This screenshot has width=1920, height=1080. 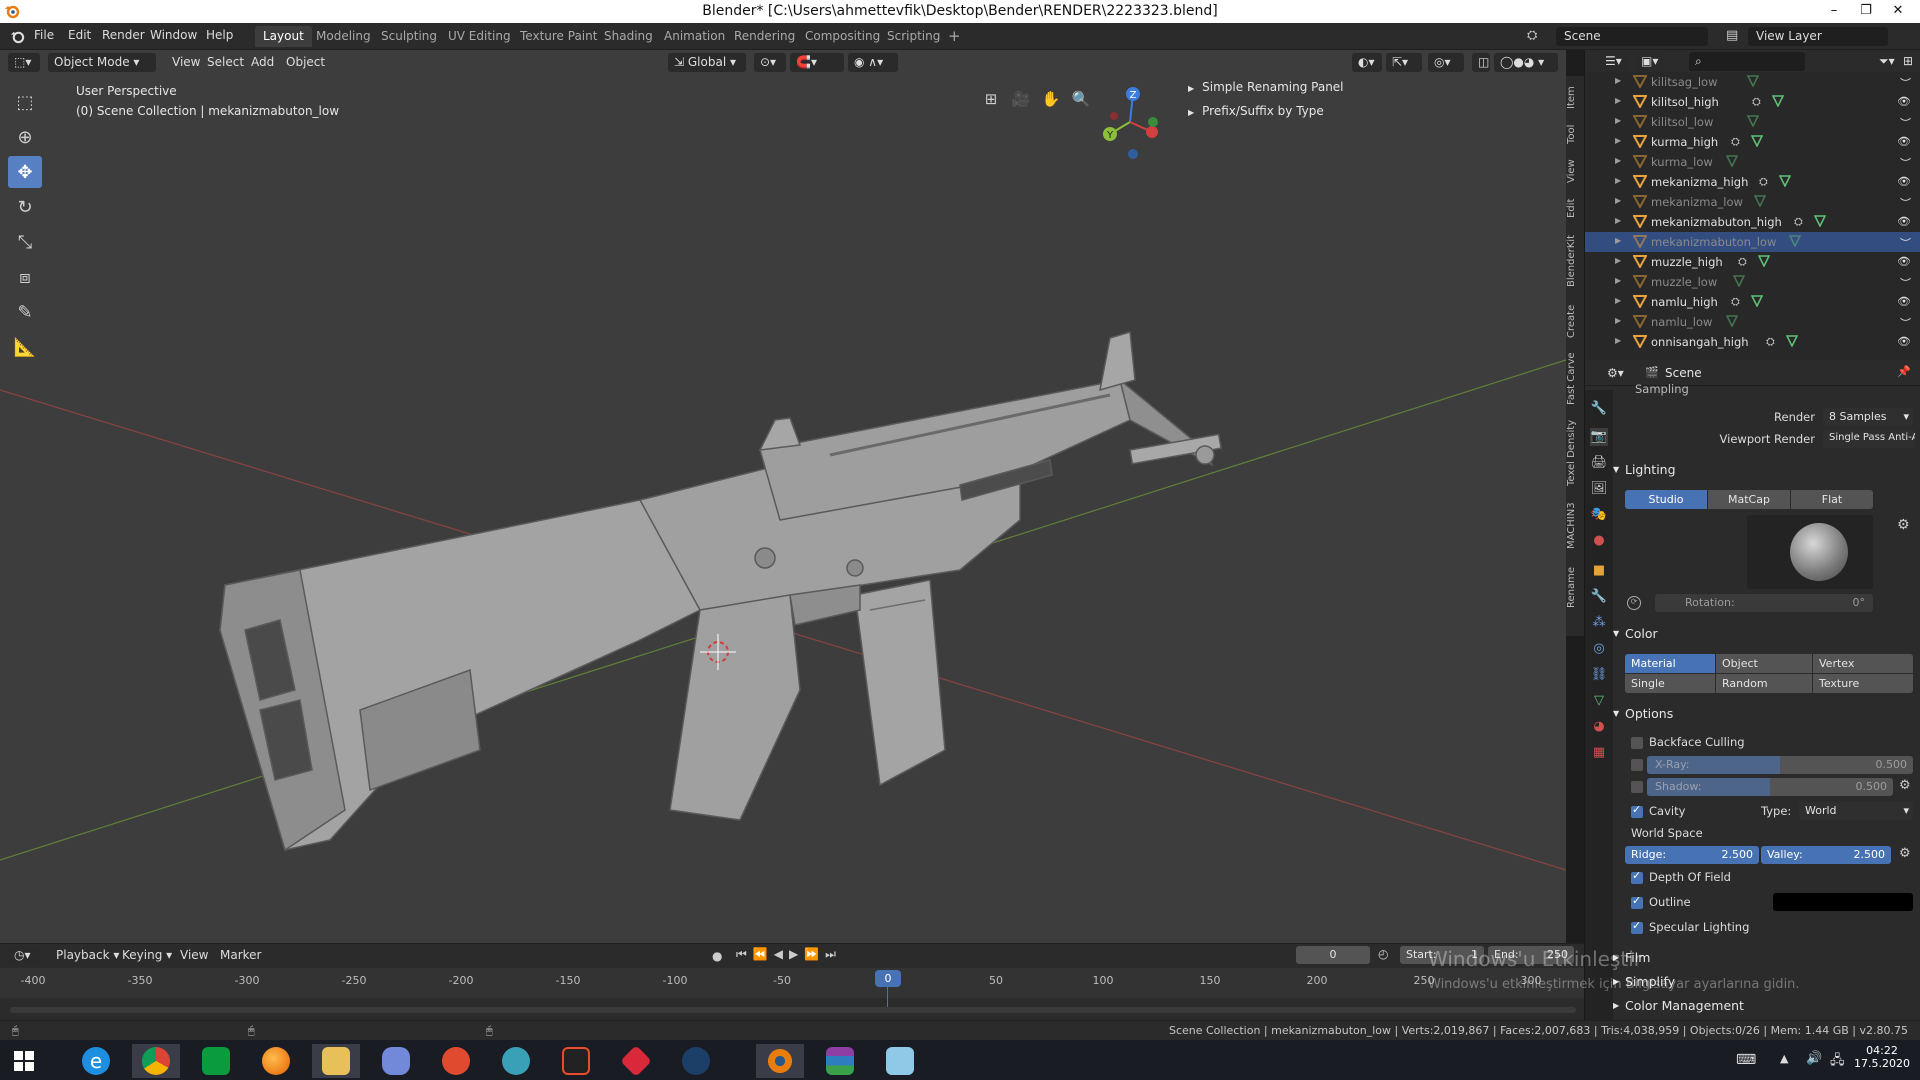 I want to click on cavity-type-select: World ▾, so click(x=1856, y=811).